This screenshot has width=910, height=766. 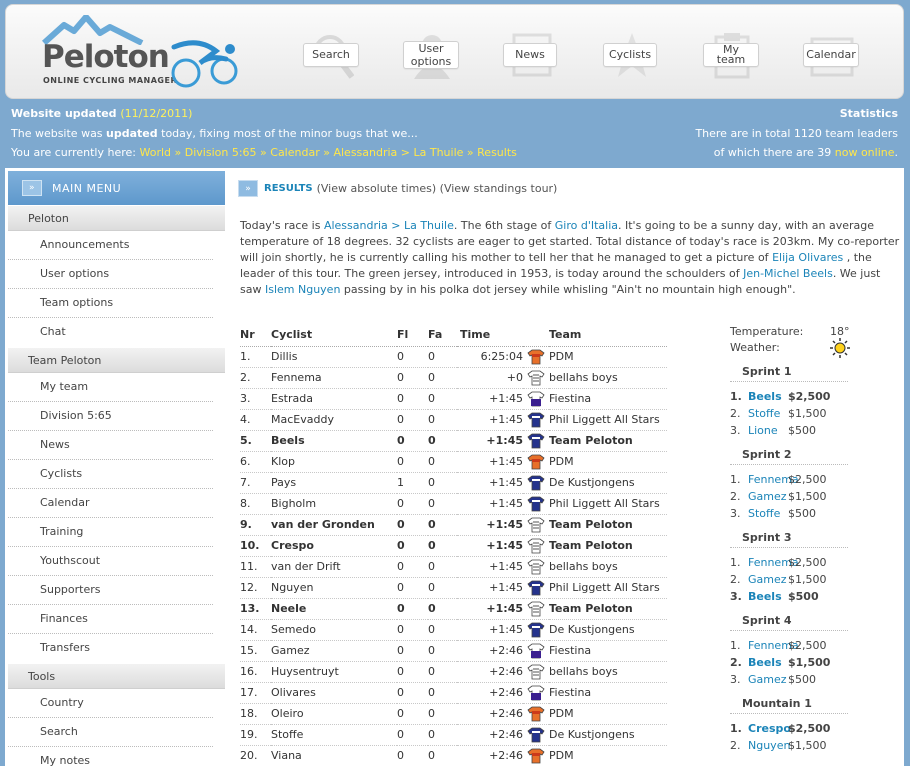 I want to click on sidebar-item-supporters: Supporters, so click(x=110, y=590).